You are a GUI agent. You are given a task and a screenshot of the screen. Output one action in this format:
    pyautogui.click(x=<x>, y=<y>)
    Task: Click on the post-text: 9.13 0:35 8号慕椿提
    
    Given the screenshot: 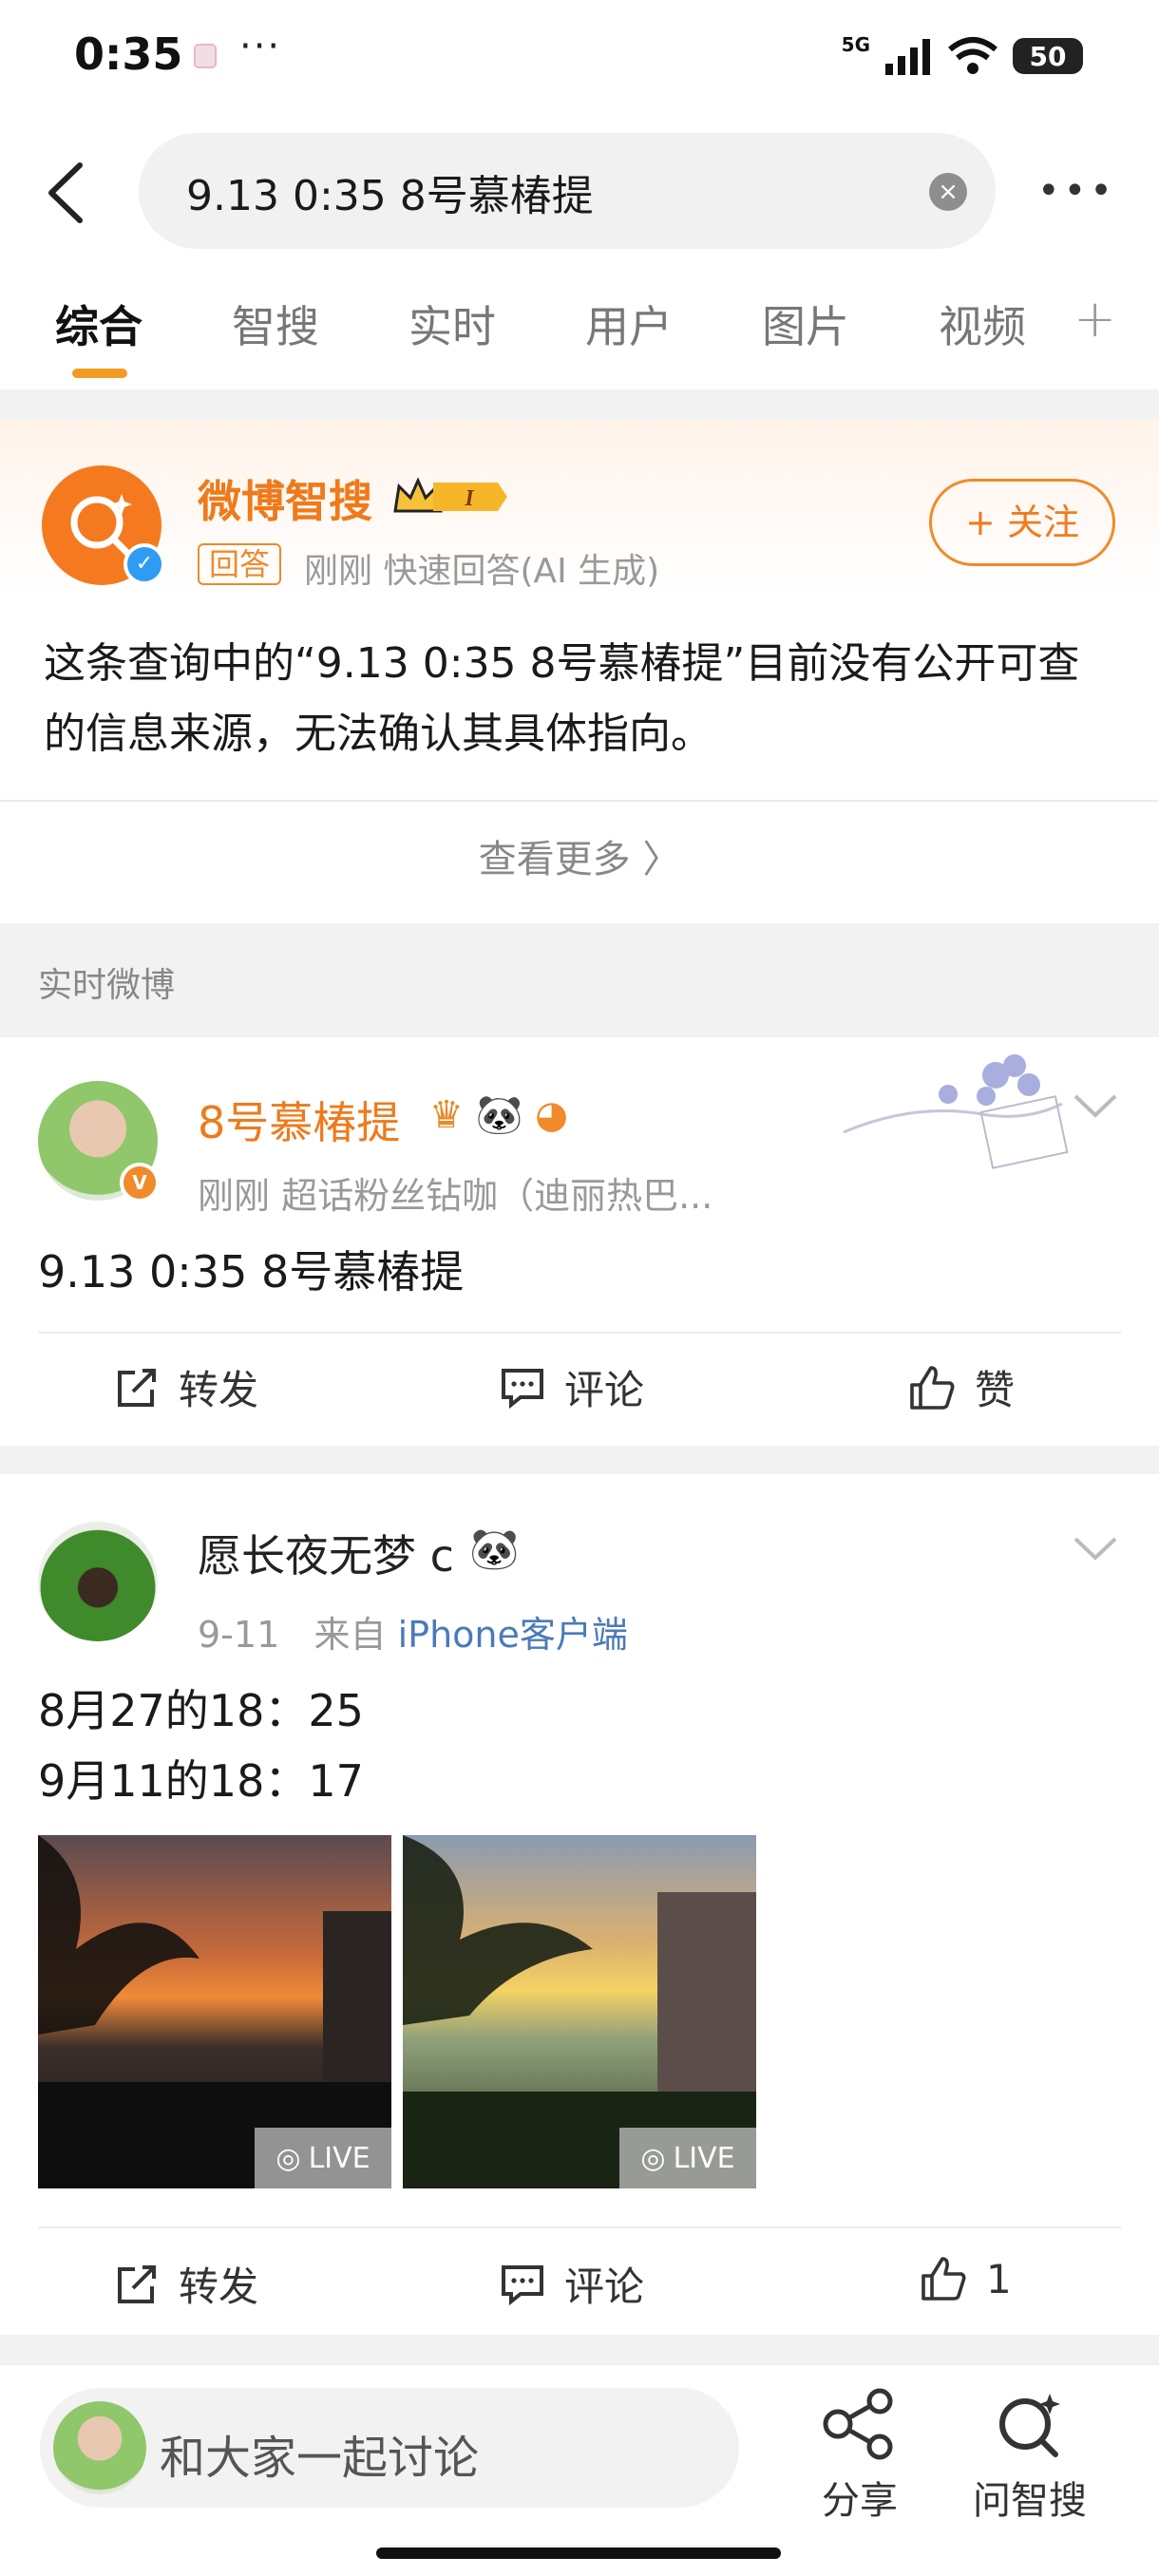 What is the action you would take?
    pyautogui.click(x=251, y=1271)
    